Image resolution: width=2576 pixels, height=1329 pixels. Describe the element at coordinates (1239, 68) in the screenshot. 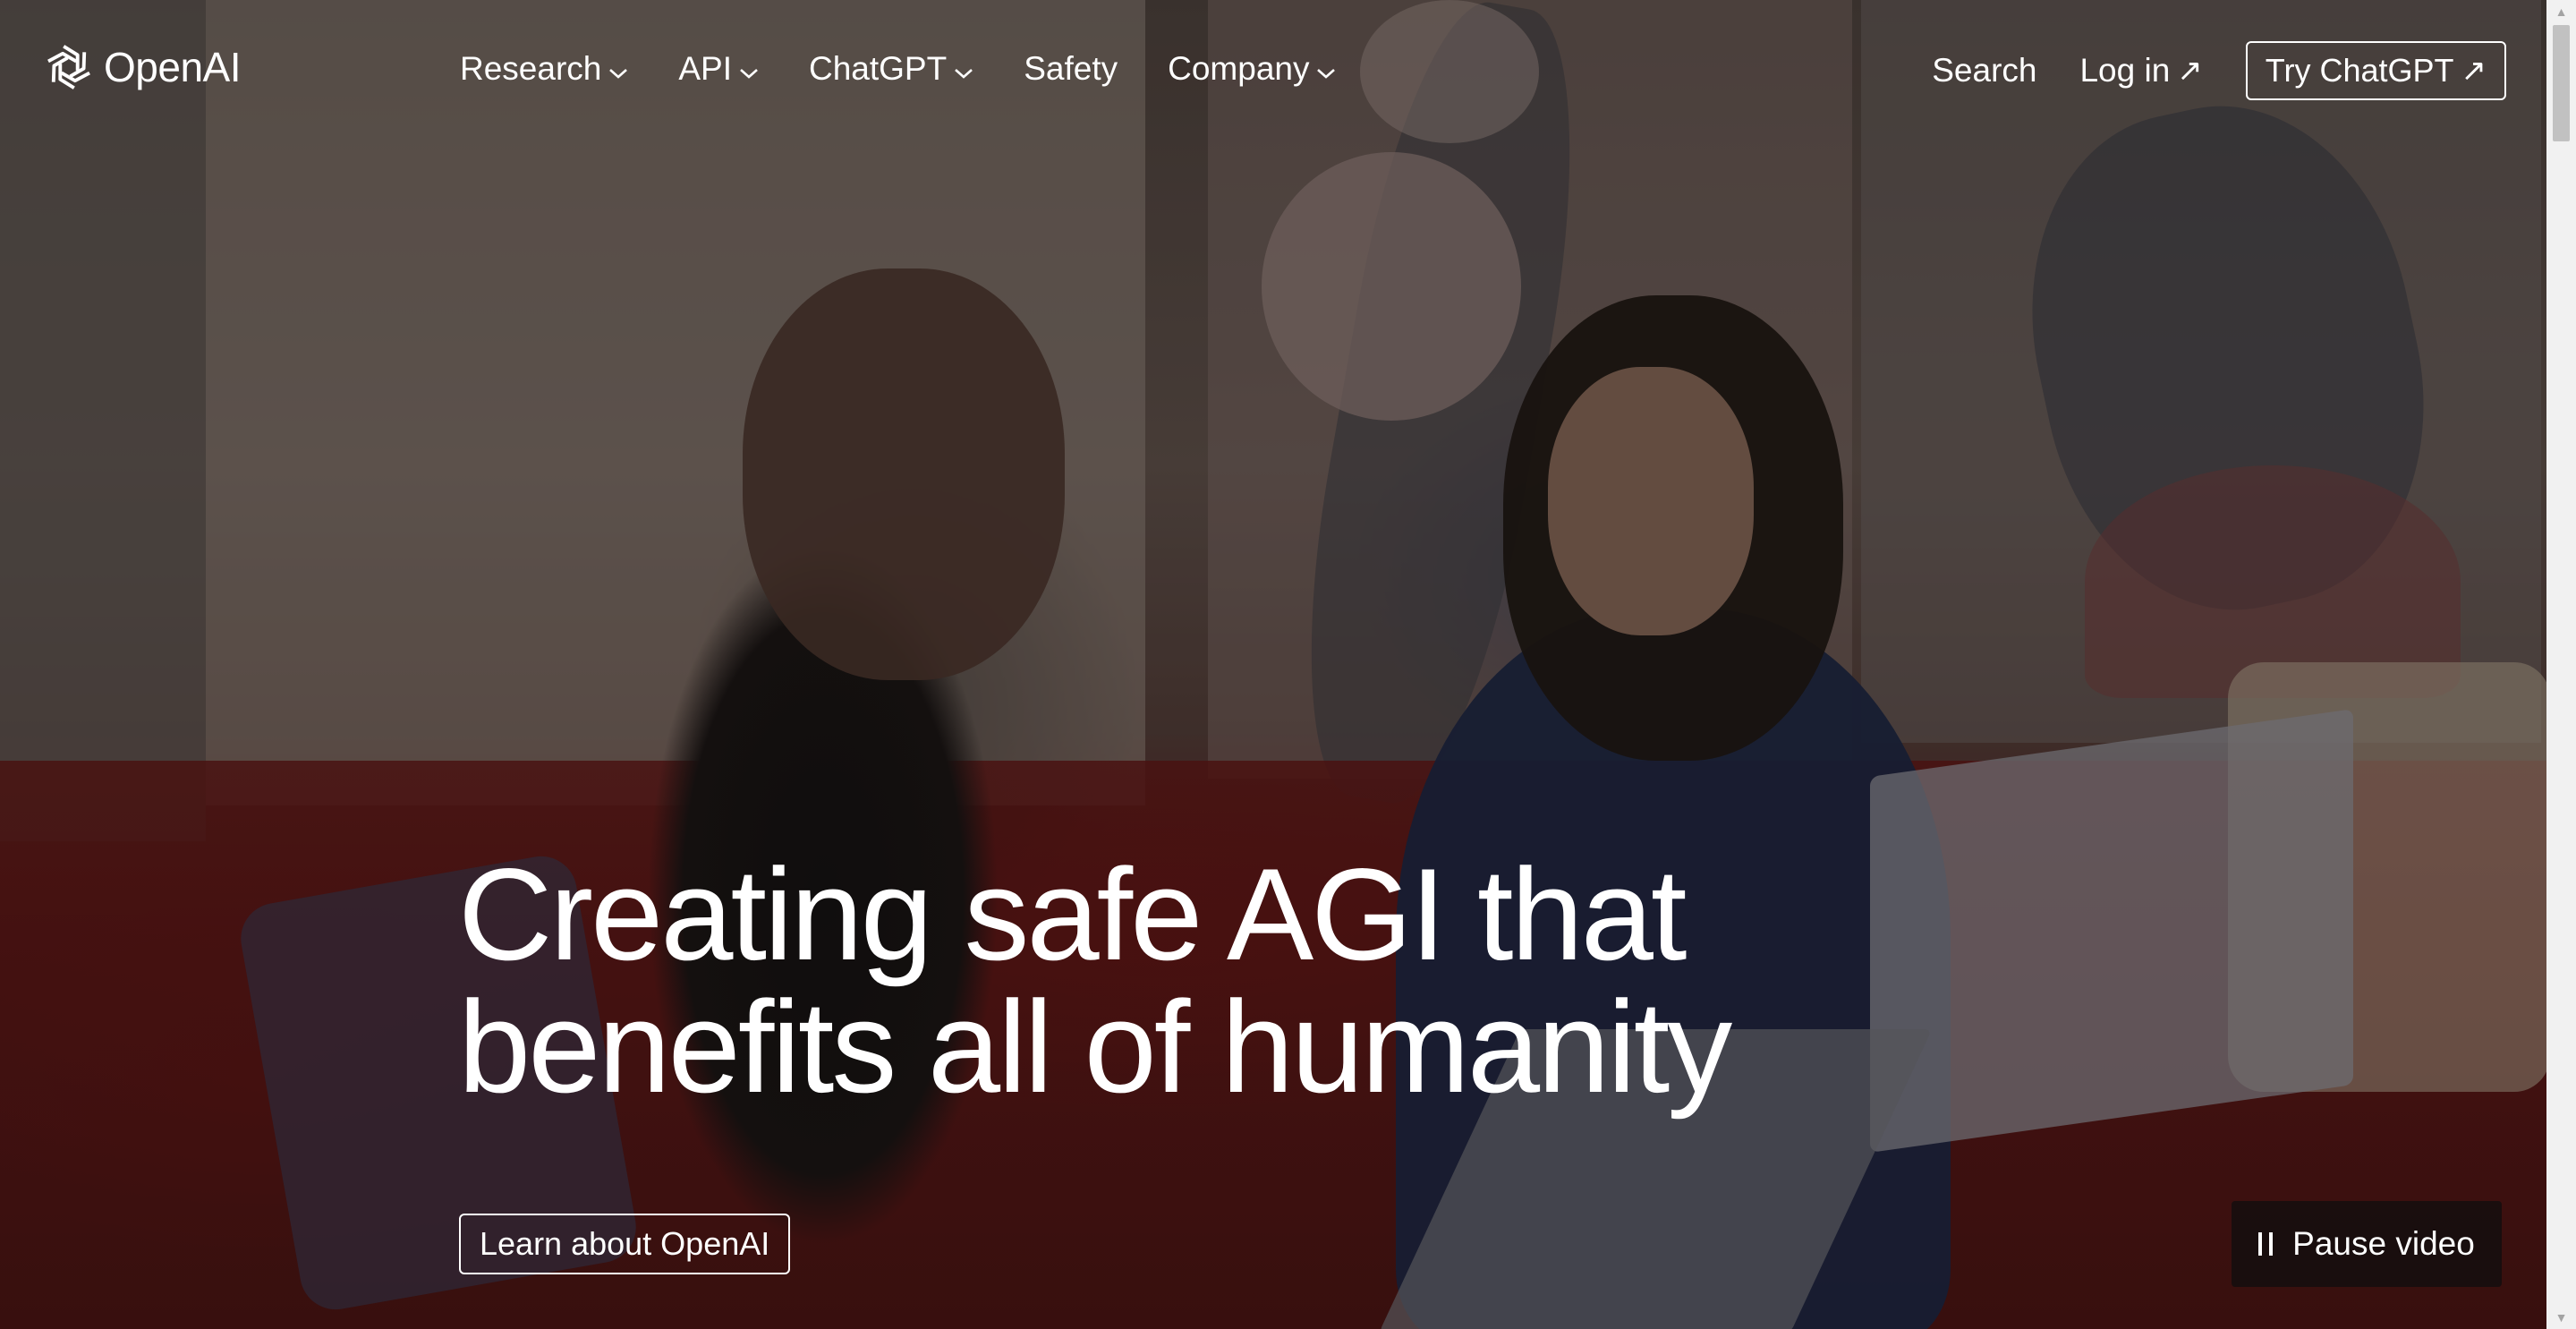

I see `nav-item-label: Company` at that location.